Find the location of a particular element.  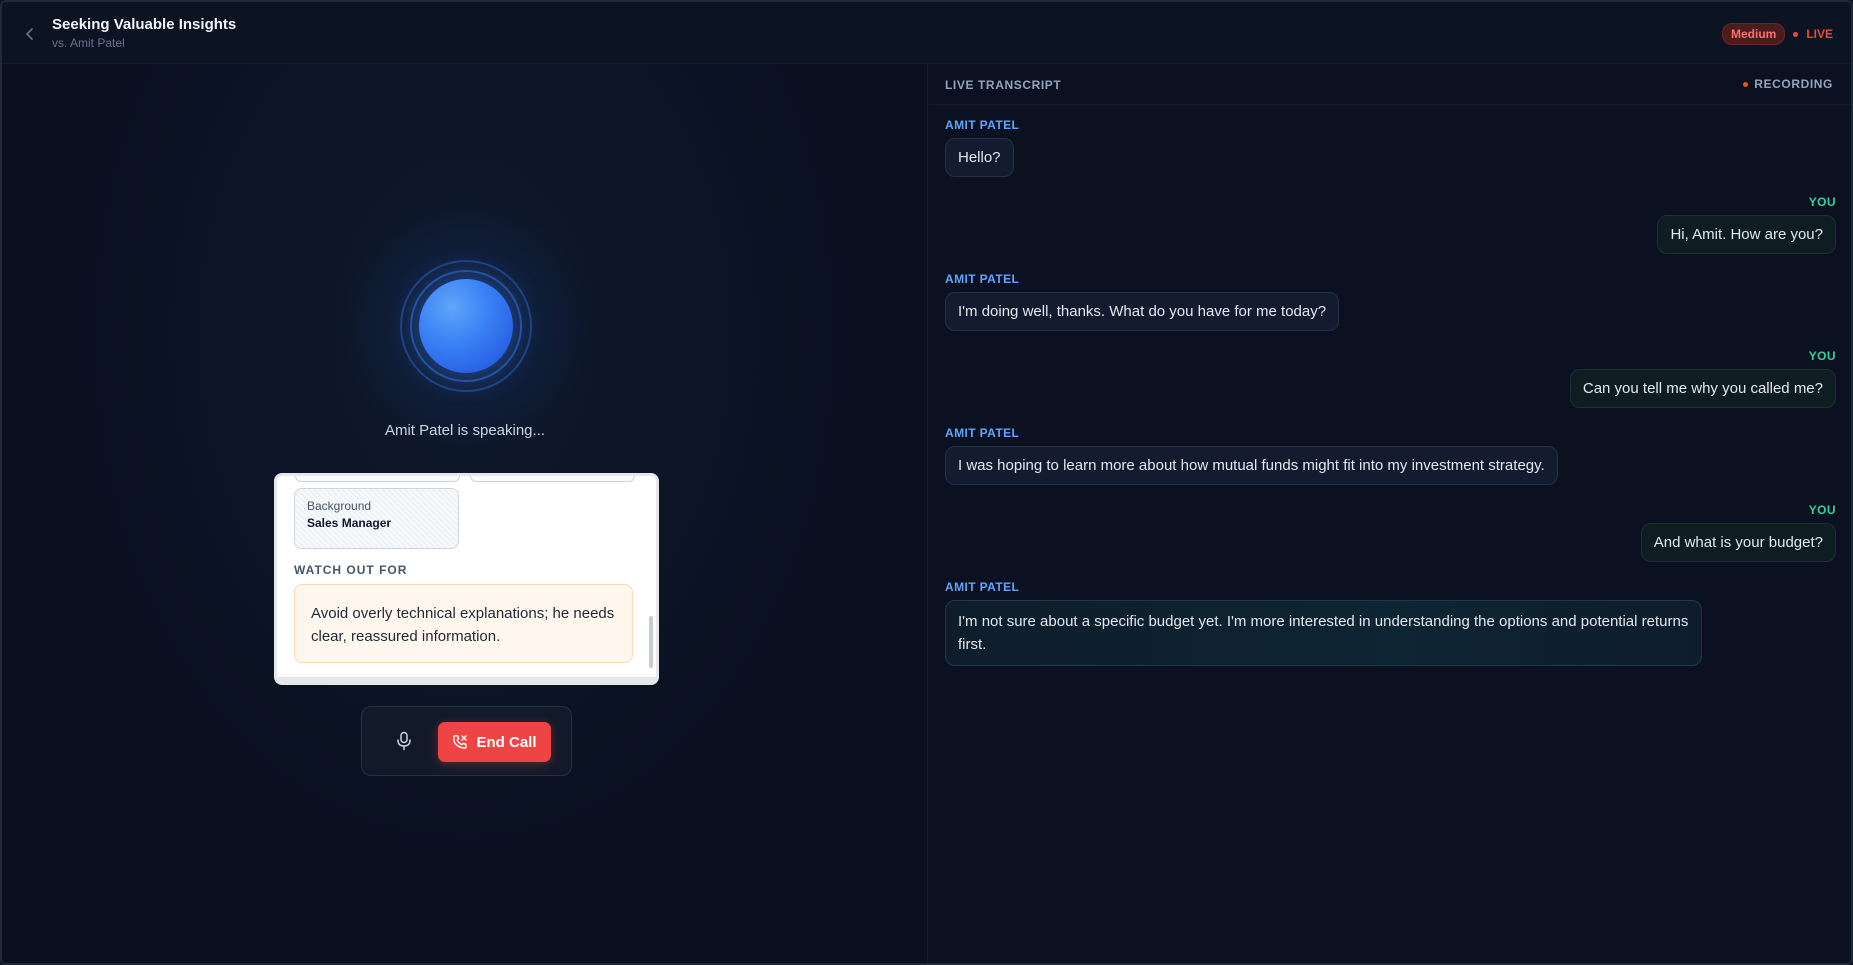

back-button is located at coordinates (30, 34).